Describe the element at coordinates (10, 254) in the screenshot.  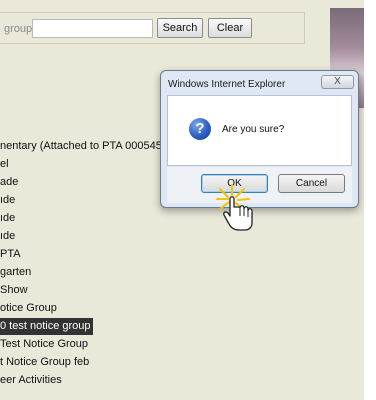
I see `group-list-item: PTA` at that location.